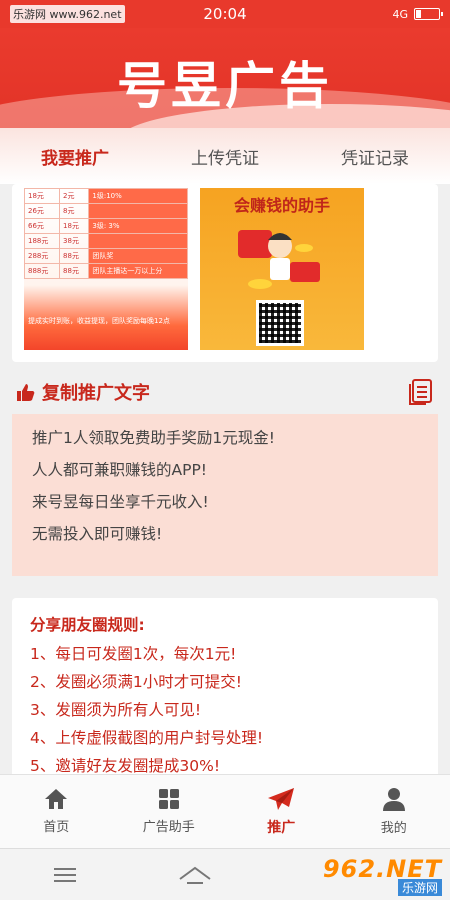 The width and height of the screenshot is (450, 900). What do you see at coordinates (75, 156) in the screenshot?
I see `tab-promote: 我要推广` at bounding box center [75, 156].